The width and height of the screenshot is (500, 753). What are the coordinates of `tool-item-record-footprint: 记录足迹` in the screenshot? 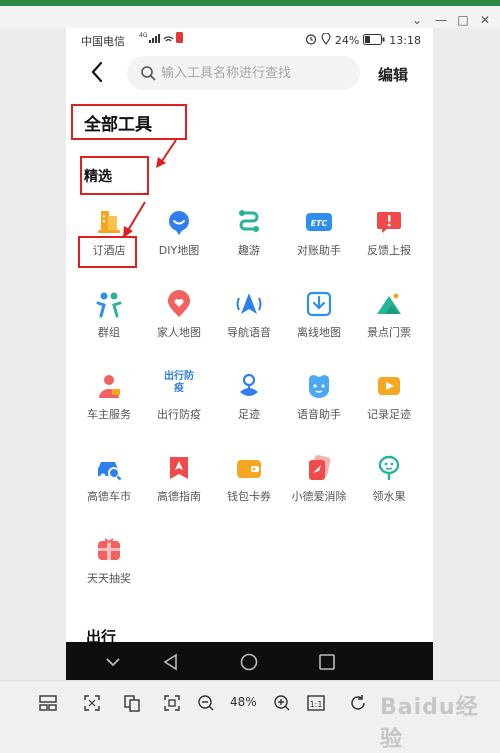 It's located at (389, 401).